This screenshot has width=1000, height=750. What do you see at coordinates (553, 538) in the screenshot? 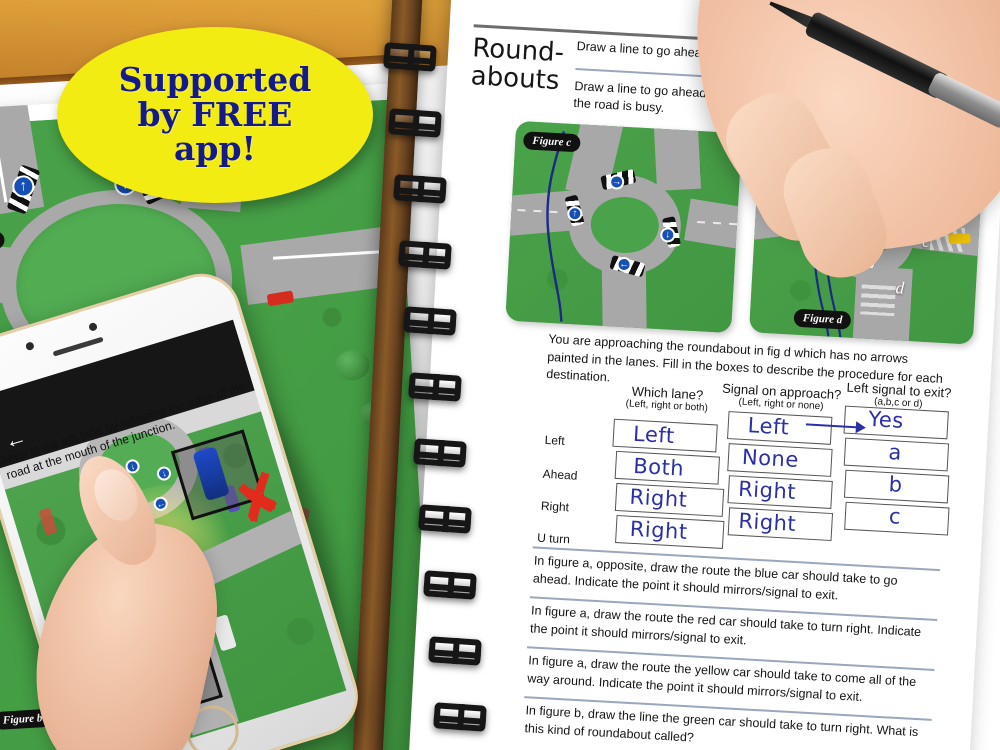
I see `row-label-uturn: U turn` at bounding box center [553, 538].